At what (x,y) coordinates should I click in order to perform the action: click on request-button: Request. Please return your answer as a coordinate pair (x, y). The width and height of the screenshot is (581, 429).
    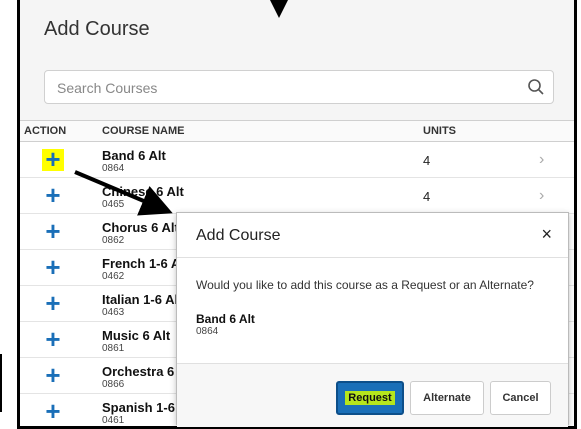
    Looking at the image, I should click on (370, 398).